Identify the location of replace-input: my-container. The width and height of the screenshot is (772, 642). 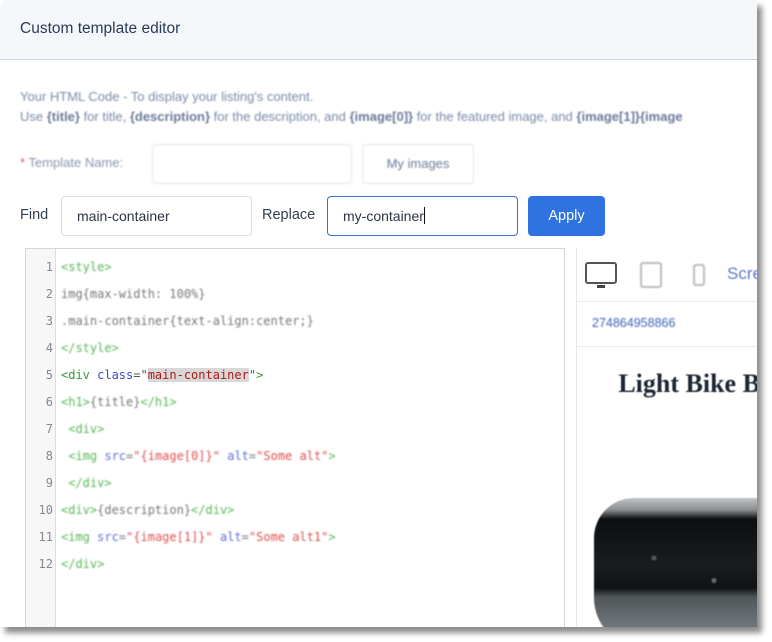
(422, 216).